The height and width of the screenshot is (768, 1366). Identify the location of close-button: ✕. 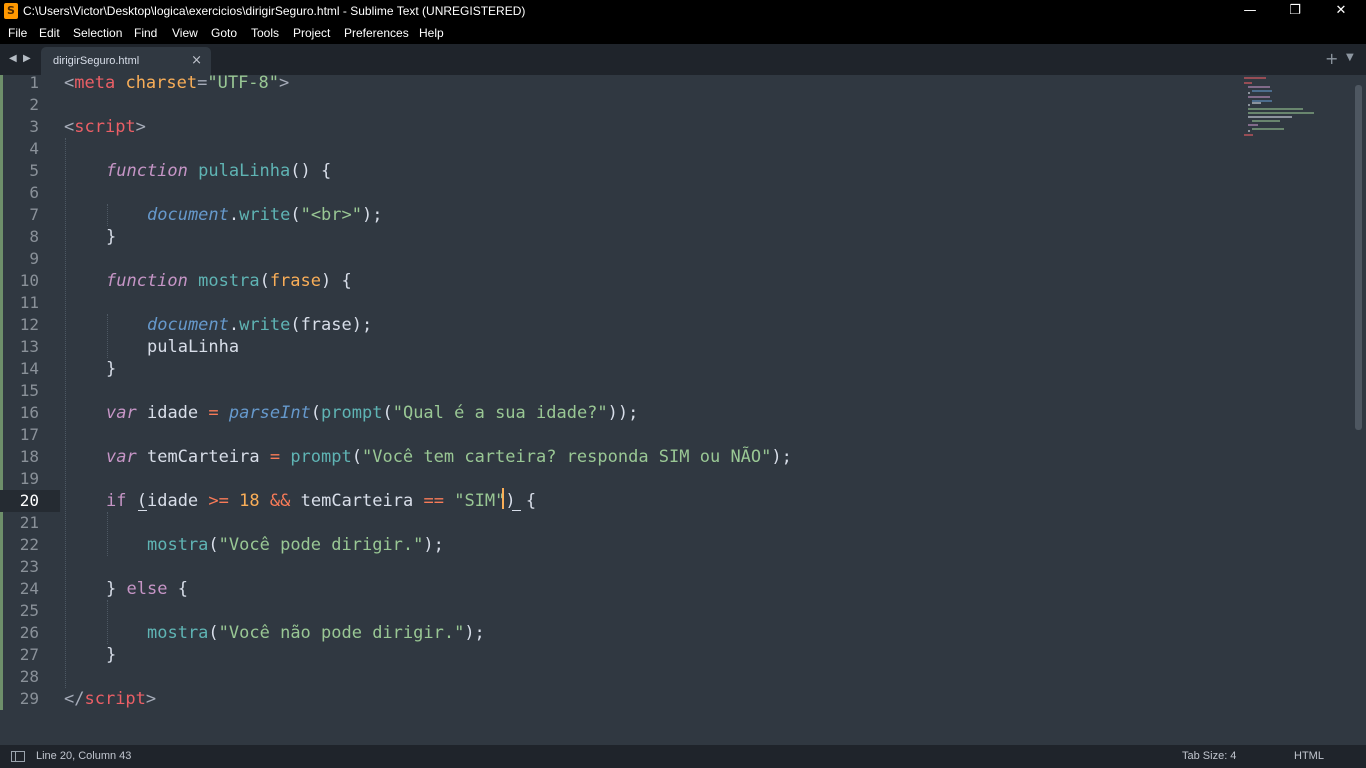
(1341, 11).